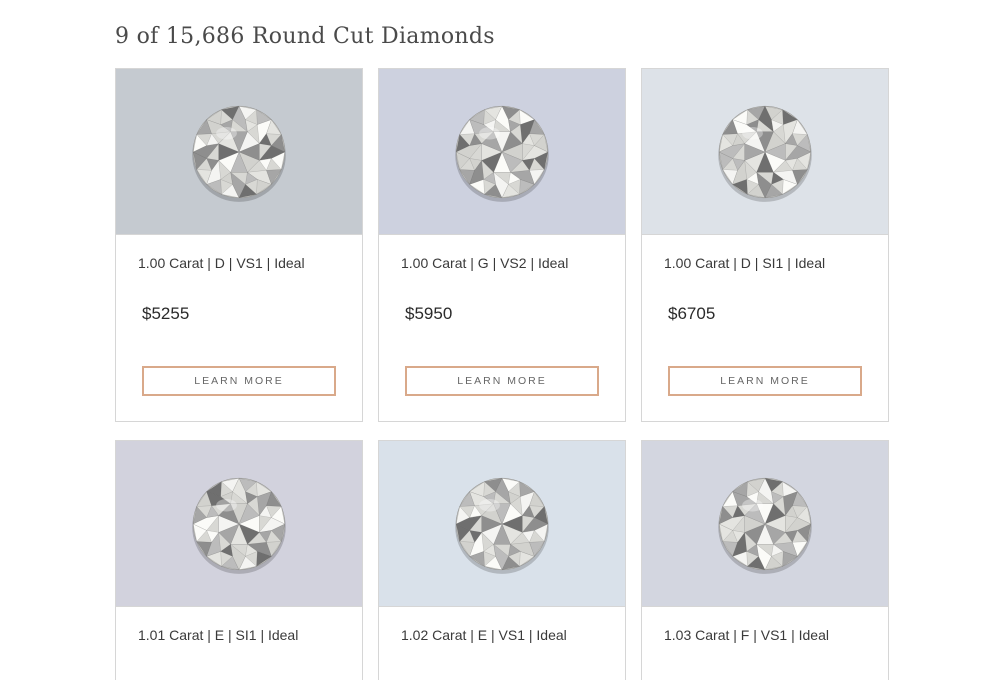 The image size is (1006, 680). Describe the element at coordinates (744, 263) in the screenshot. I see `diamond-spec: 1.00 Carat | D | SI1 | Ideal` at that location.